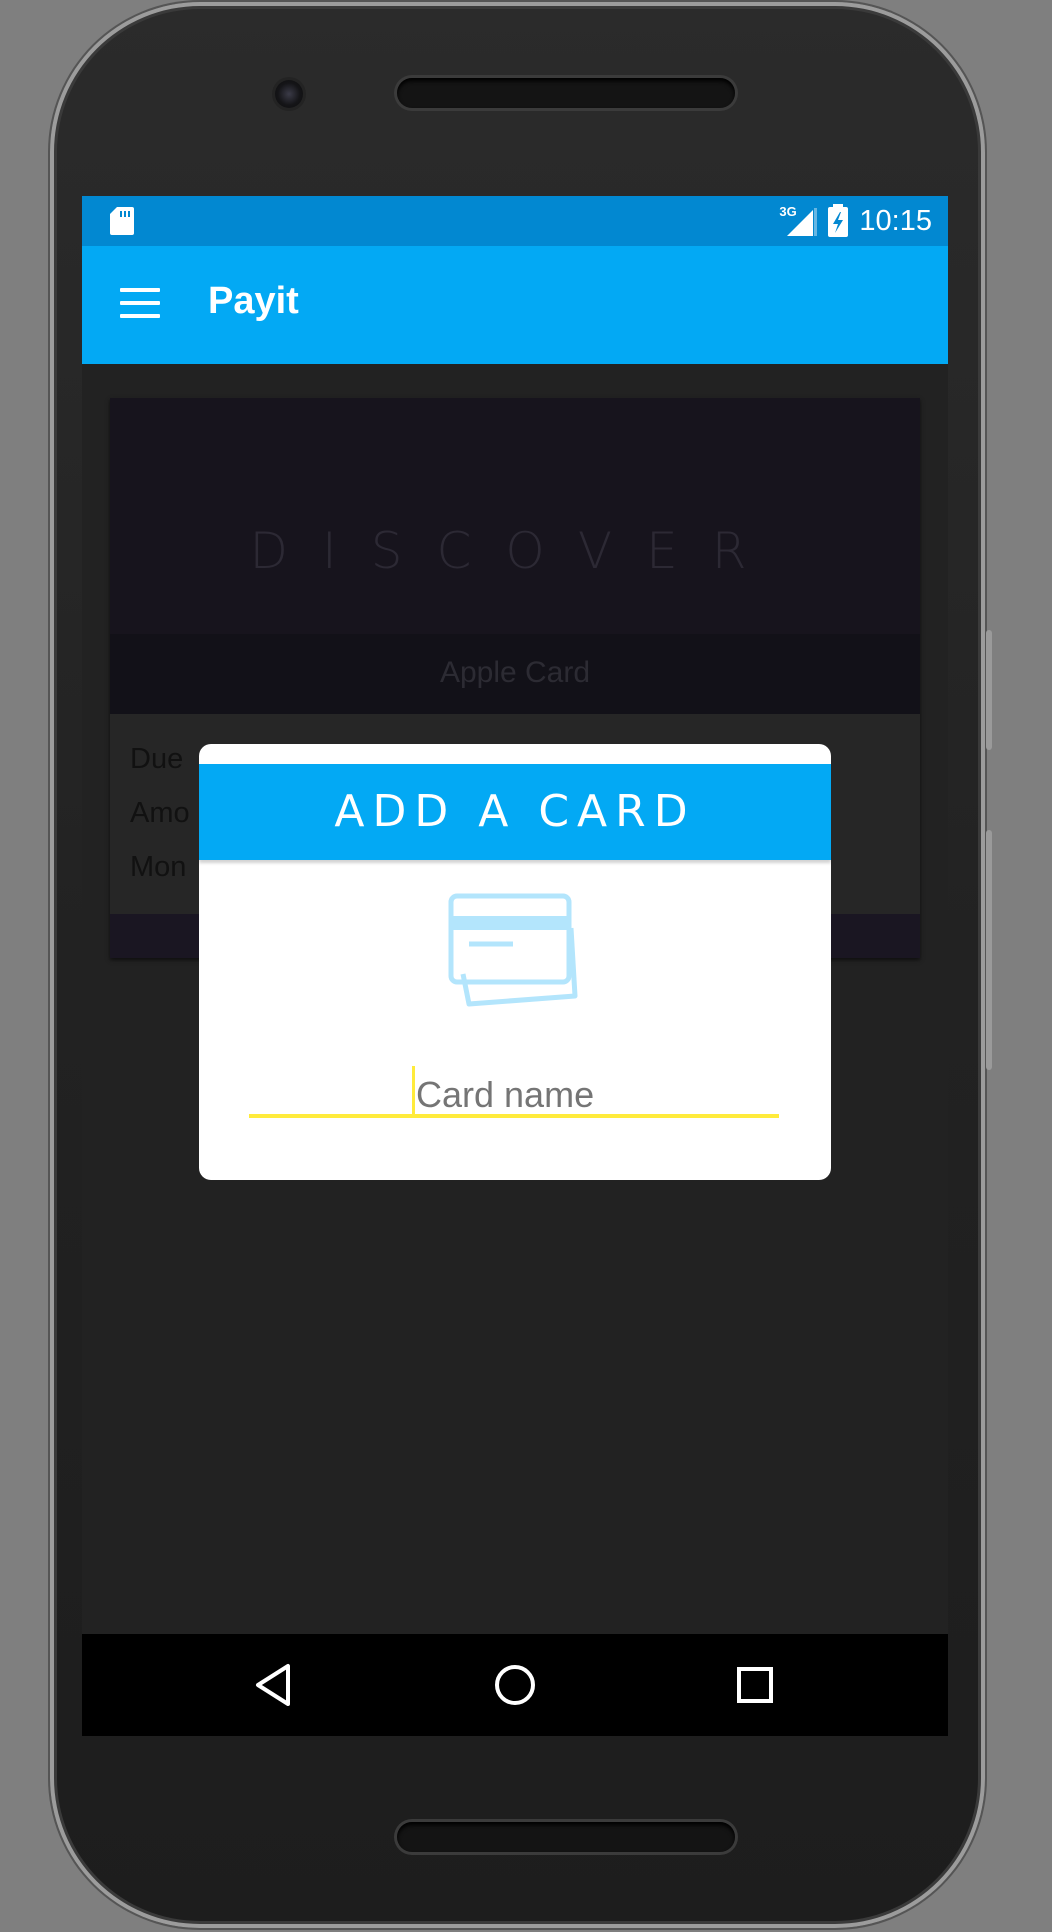 The width and height of the screenshot is (1052, 1932). I want to click on card-details: Due Amo Mon, so click(160, 824).